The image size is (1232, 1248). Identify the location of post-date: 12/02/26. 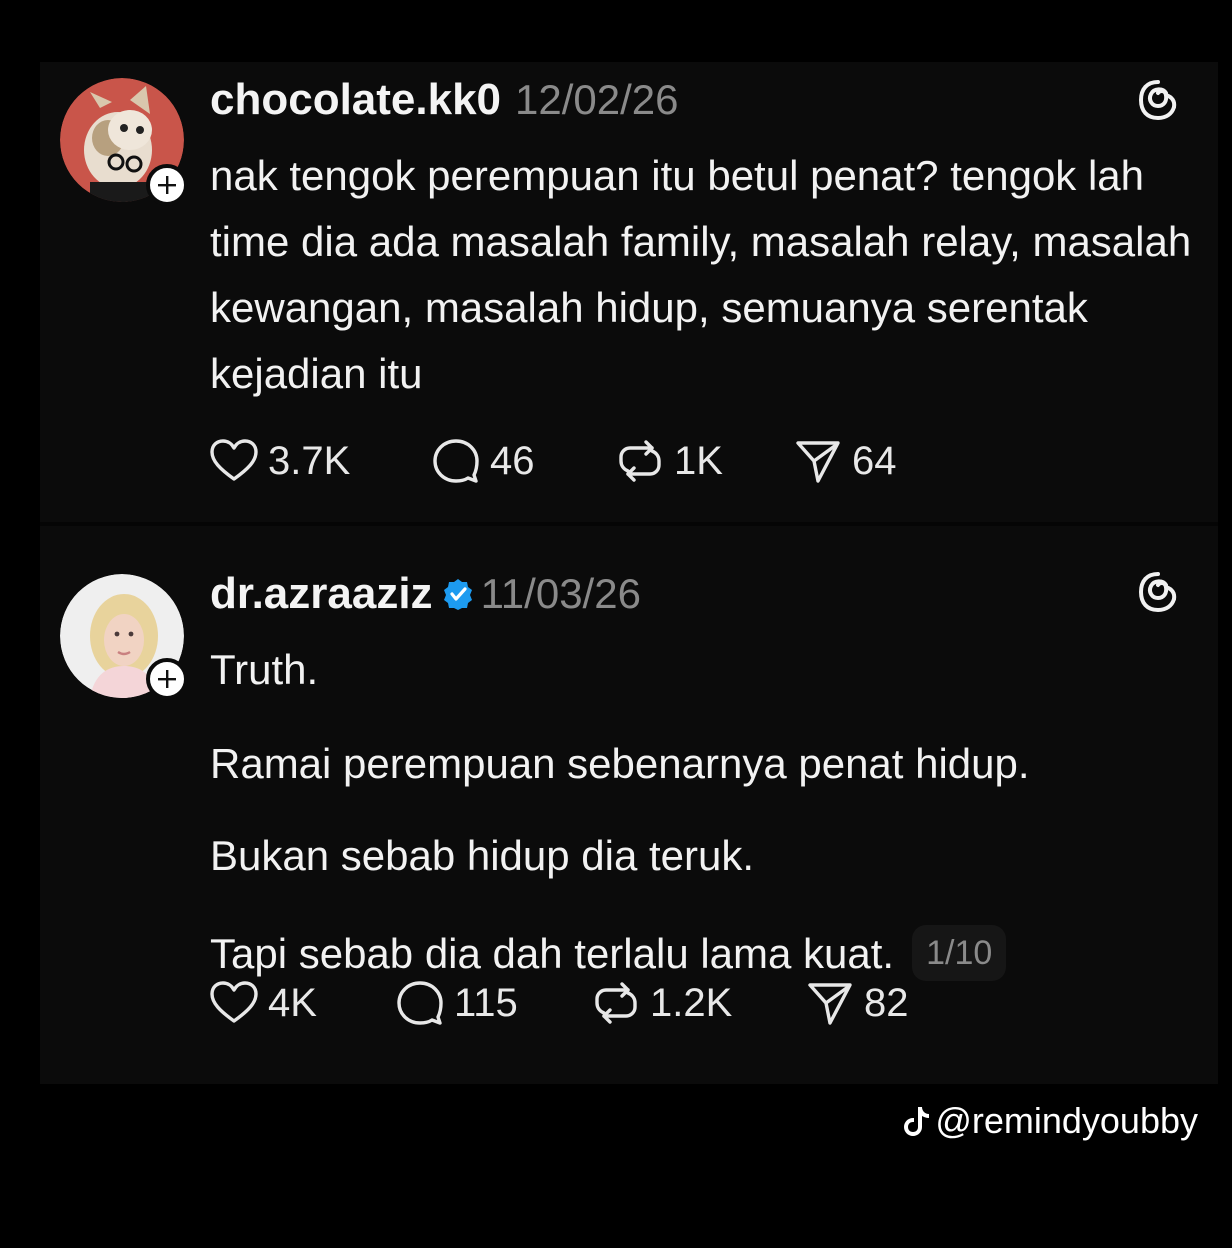
(597, 99).